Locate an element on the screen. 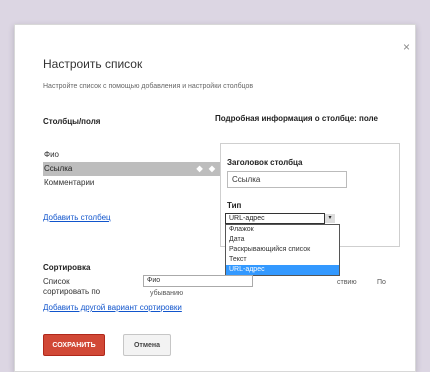 The width and height of the screenshot is (430, 372). type-option-dropdown-list: Раскрывающийся список is located at coordinates (282, 250).